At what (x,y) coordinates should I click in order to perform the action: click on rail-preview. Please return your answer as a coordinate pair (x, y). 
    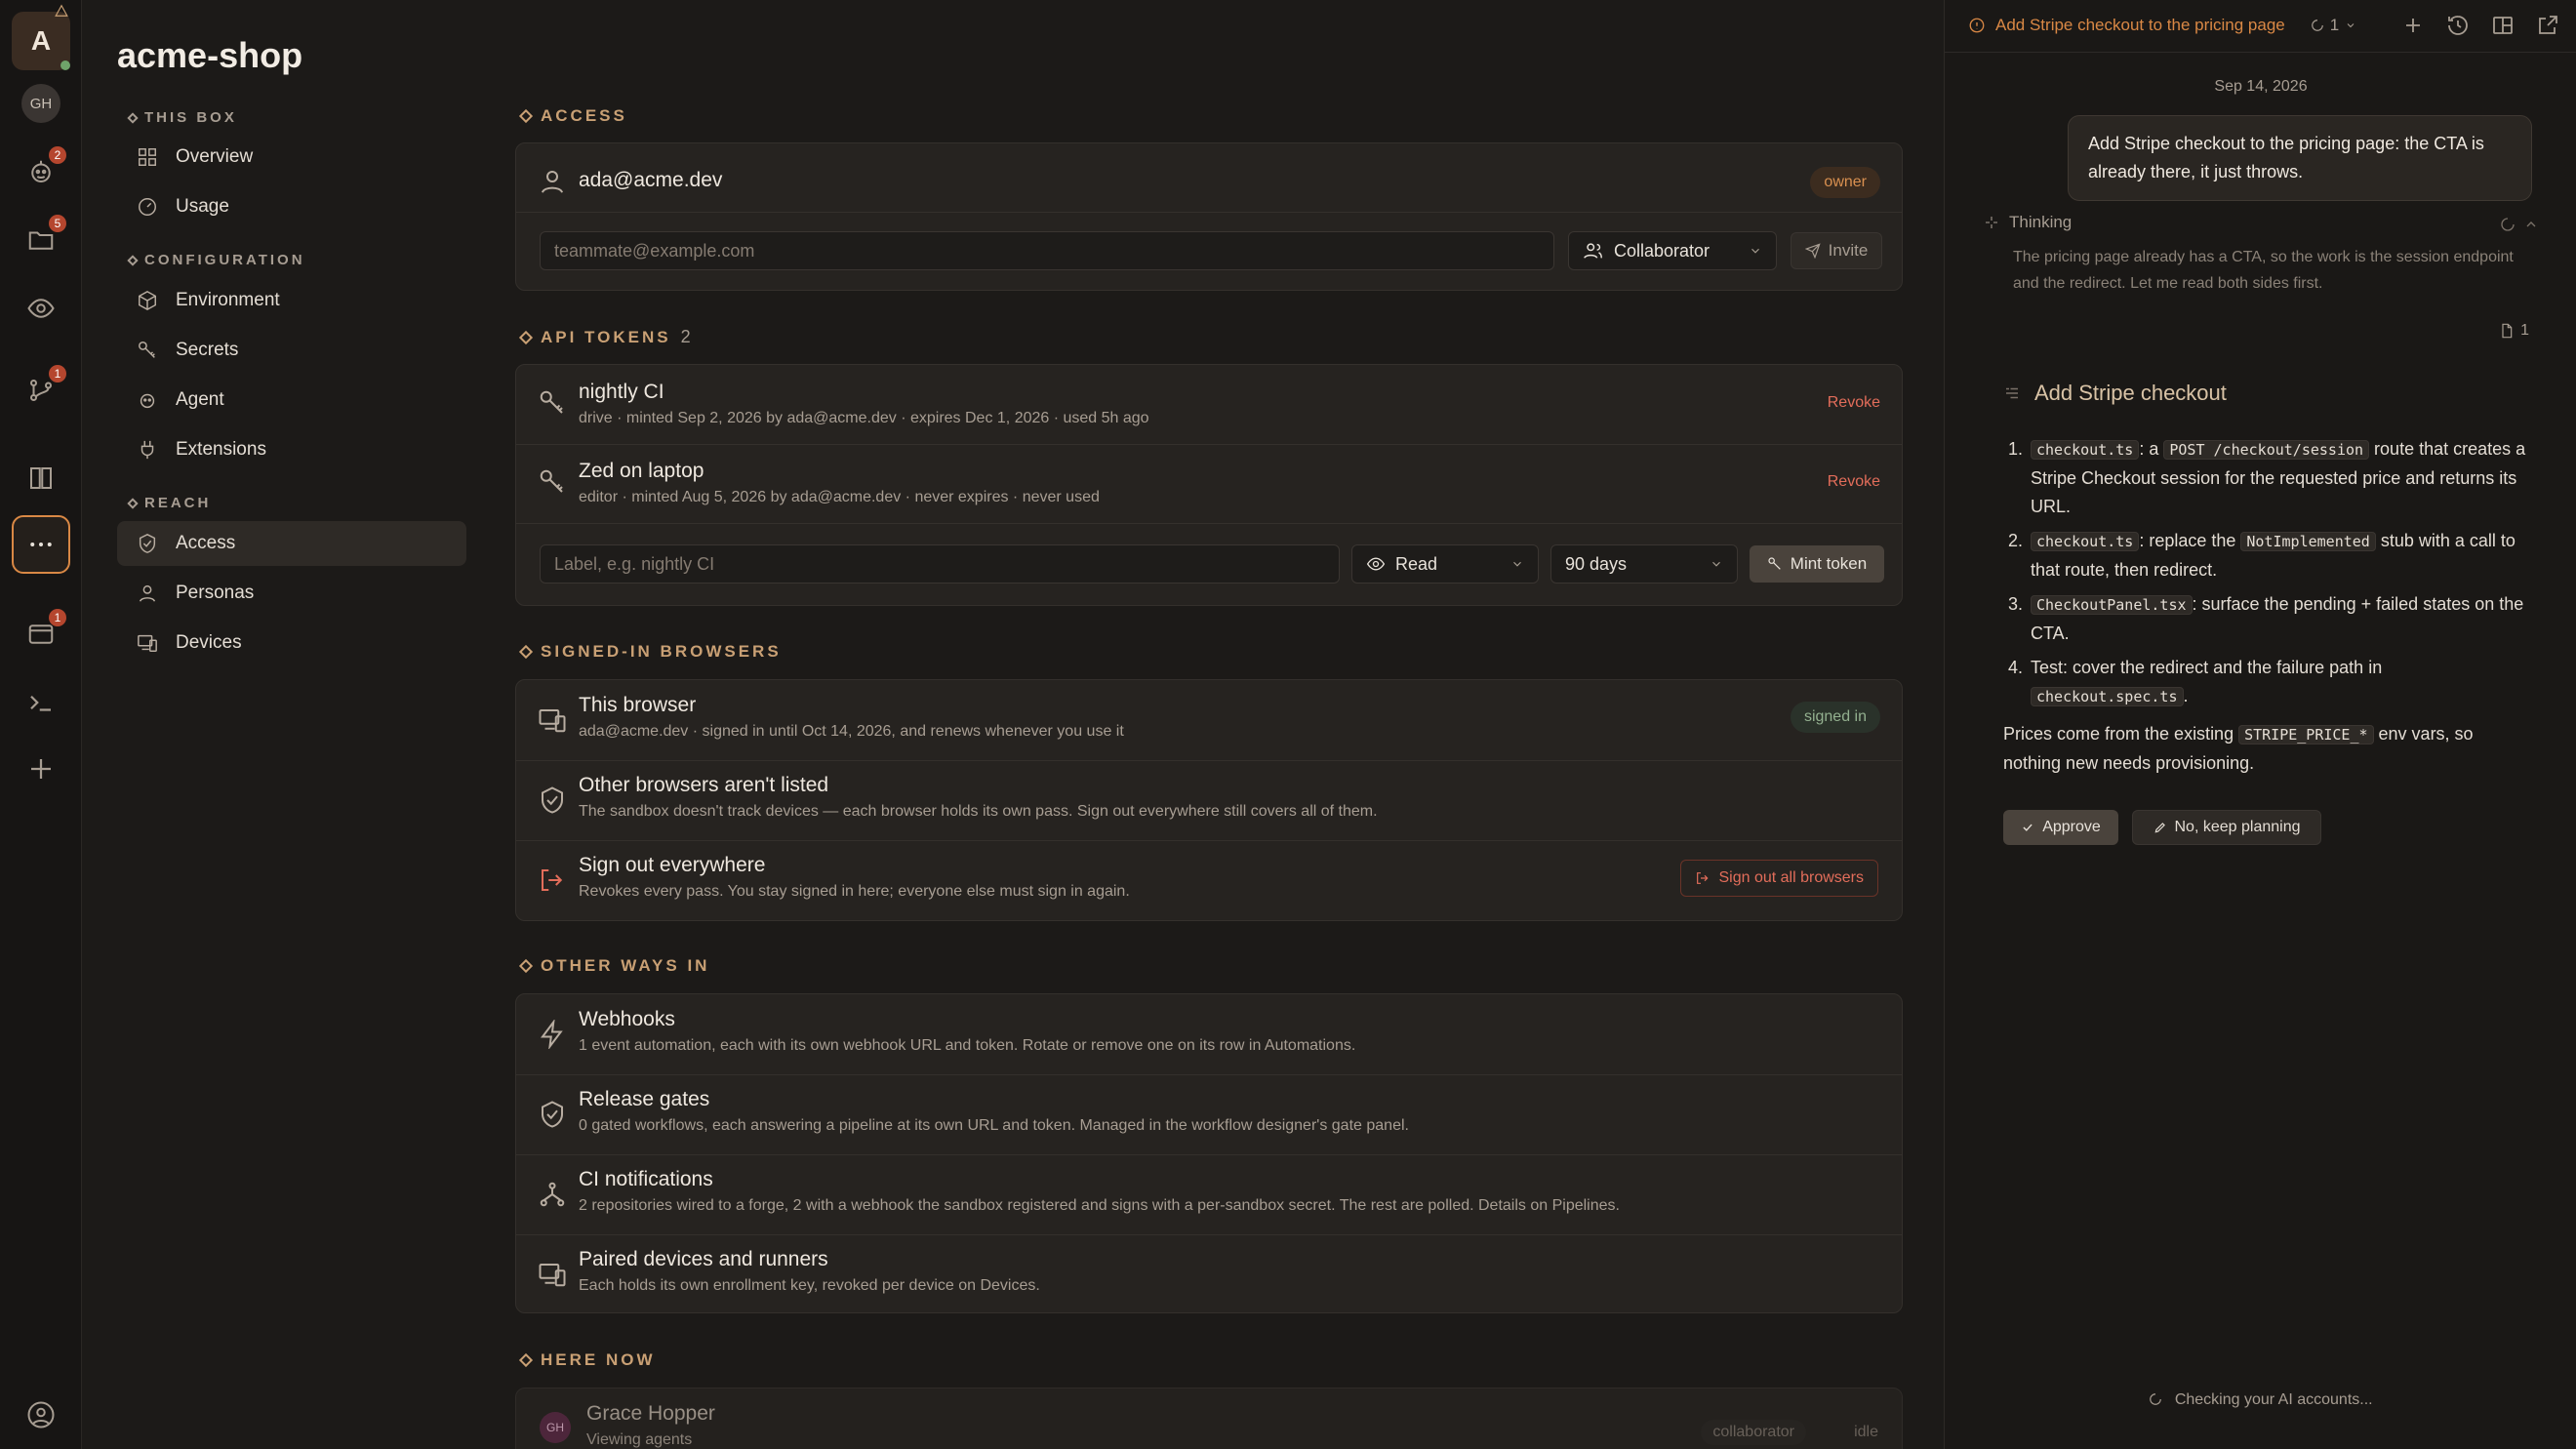
    Looking at the image, I should click on (41, 308).